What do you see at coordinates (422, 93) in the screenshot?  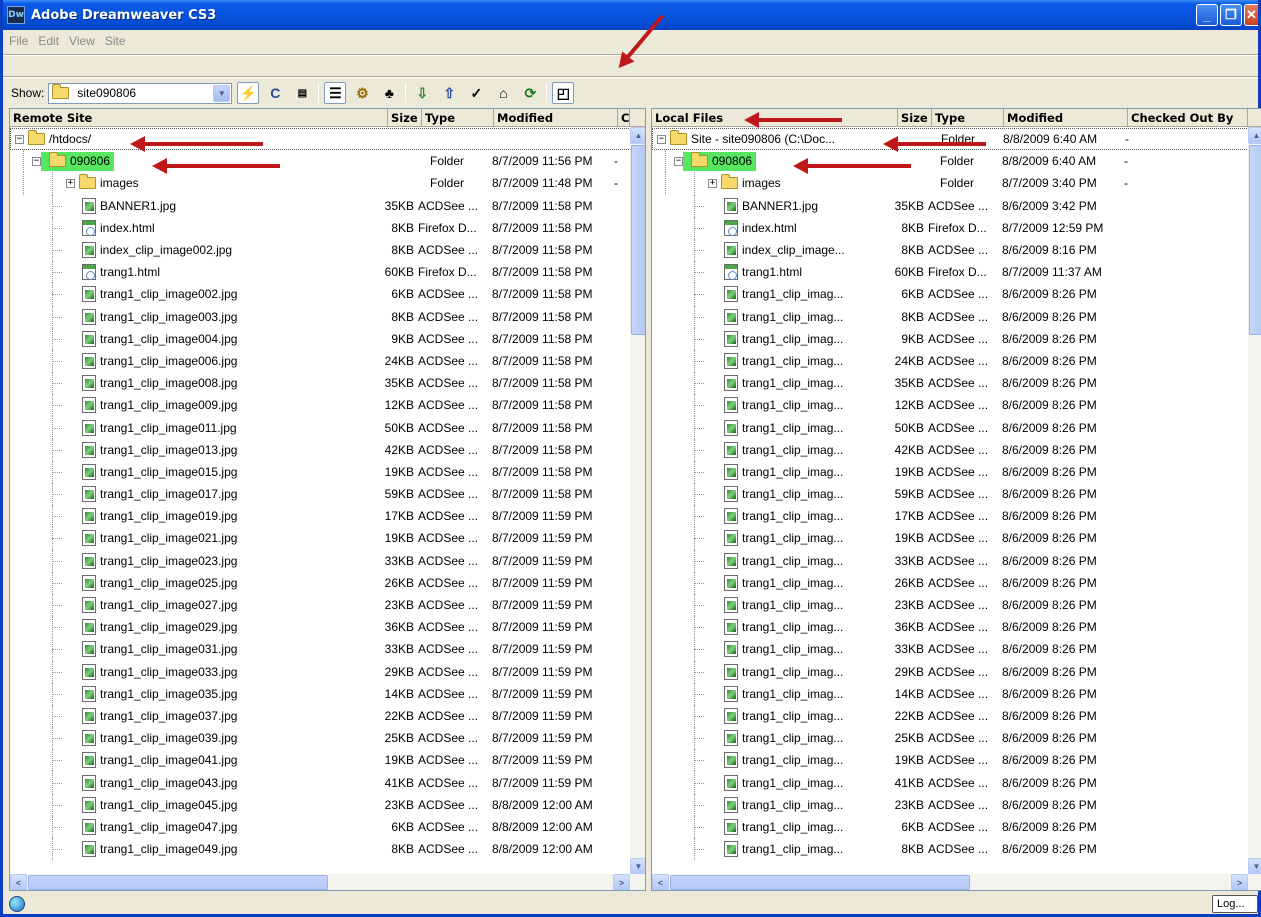 I see `get-files-button: ⇩` at bounding box center [422, 93].